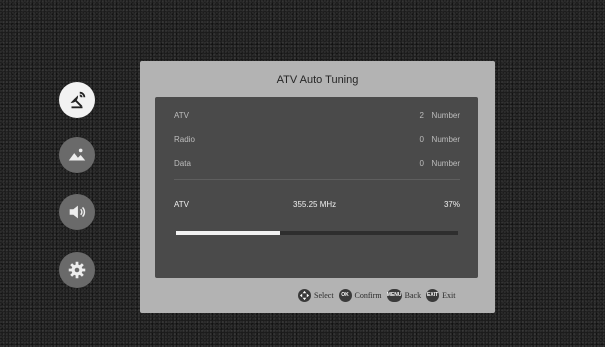 The image size is (605, 347). Describe the element at coordinates (317, 166) in the screenshot. I see `result-row-data: Data 0 Number` at that location.